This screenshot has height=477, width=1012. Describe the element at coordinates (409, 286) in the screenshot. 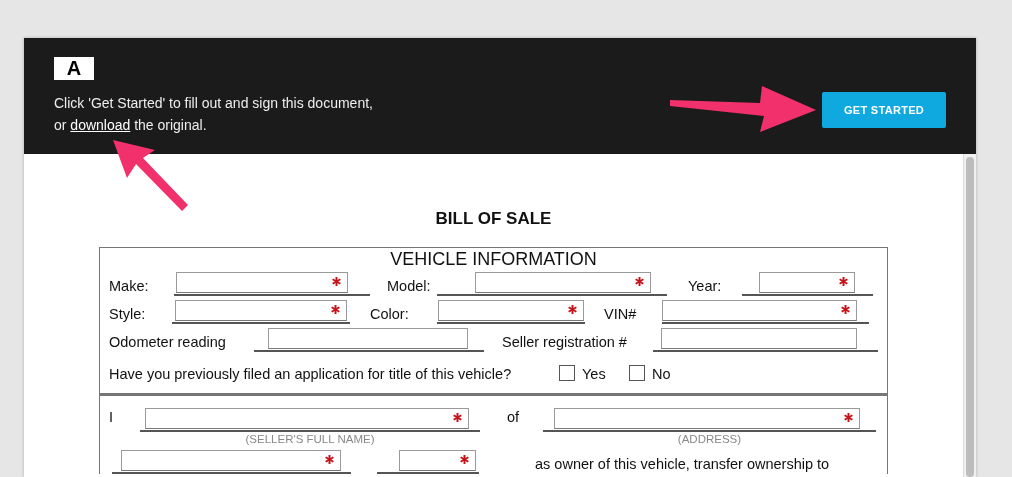

I see `form-label: Model:` at that location.